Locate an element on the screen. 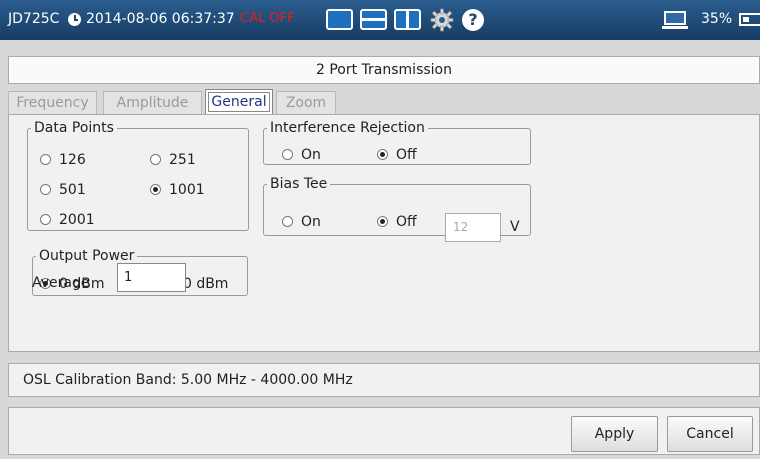 The width and height of the screenshot is (760, 459). output-power-legend: Output Power is located at coordinates (87, 256).